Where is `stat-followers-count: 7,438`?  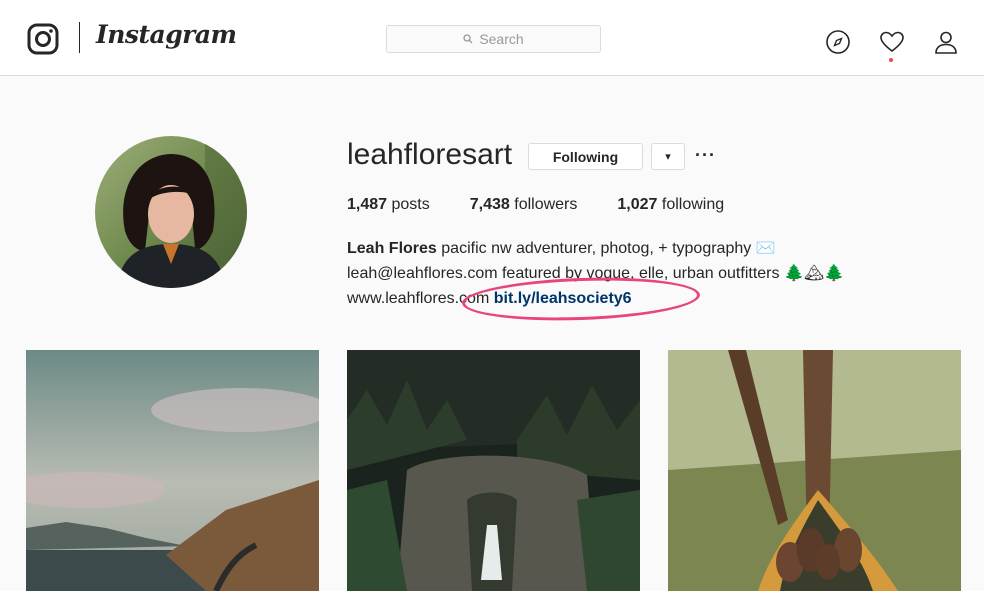 stat-followers-count: 7,438 is located at coordinates (489, 204).